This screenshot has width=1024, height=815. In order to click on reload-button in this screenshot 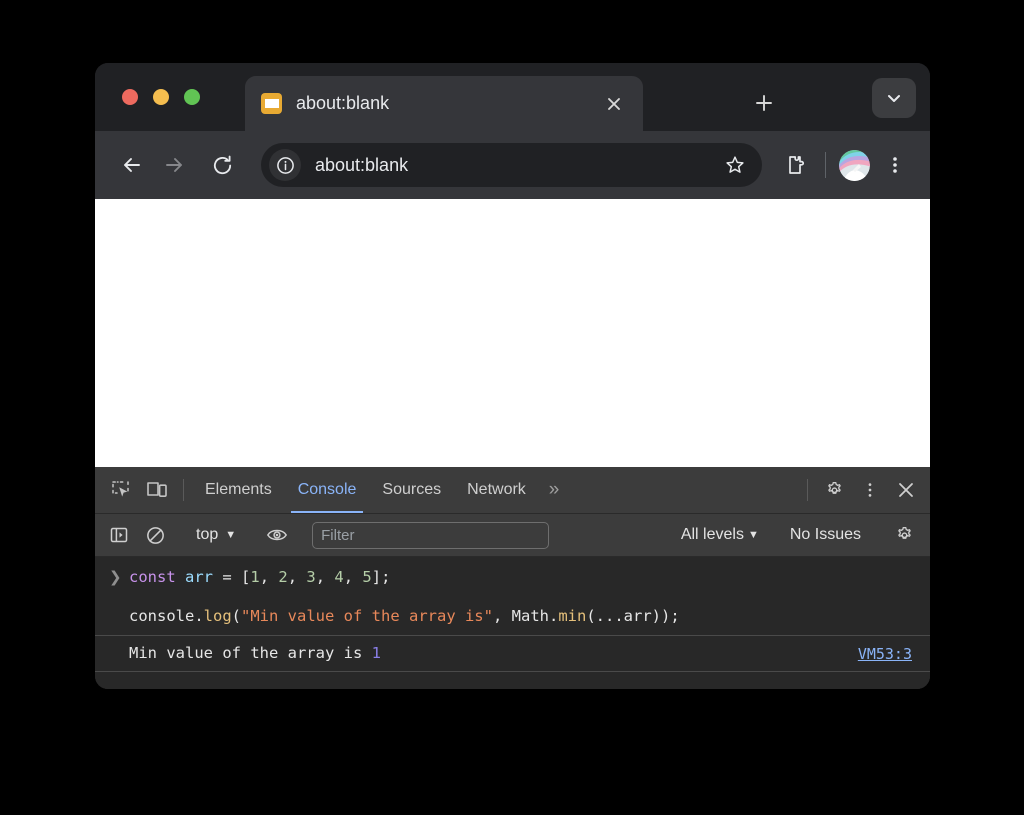, I will do `click(222, 165)`.